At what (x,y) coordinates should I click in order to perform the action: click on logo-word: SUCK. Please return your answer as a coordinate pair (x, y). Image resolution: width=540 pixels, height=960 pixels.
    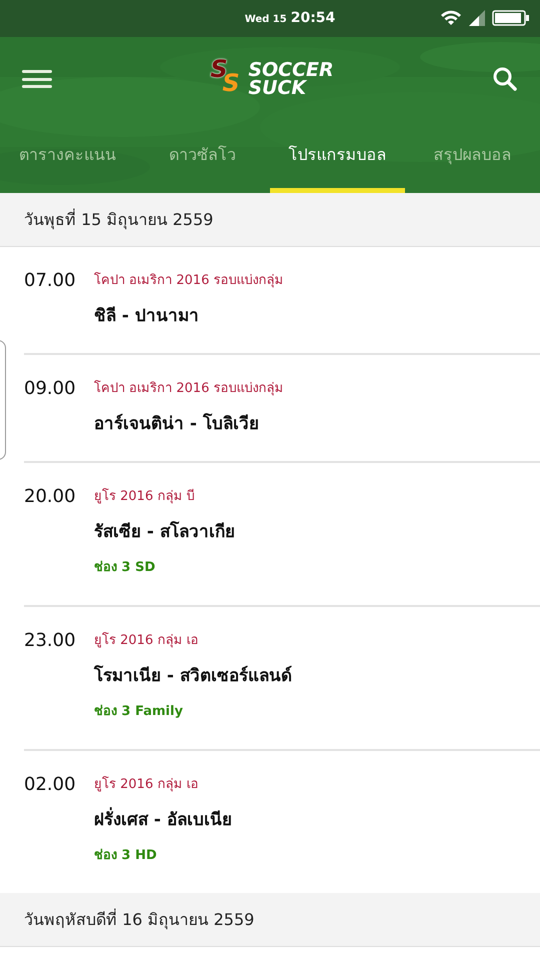
    Looking at the image, I should click on (278, 88).